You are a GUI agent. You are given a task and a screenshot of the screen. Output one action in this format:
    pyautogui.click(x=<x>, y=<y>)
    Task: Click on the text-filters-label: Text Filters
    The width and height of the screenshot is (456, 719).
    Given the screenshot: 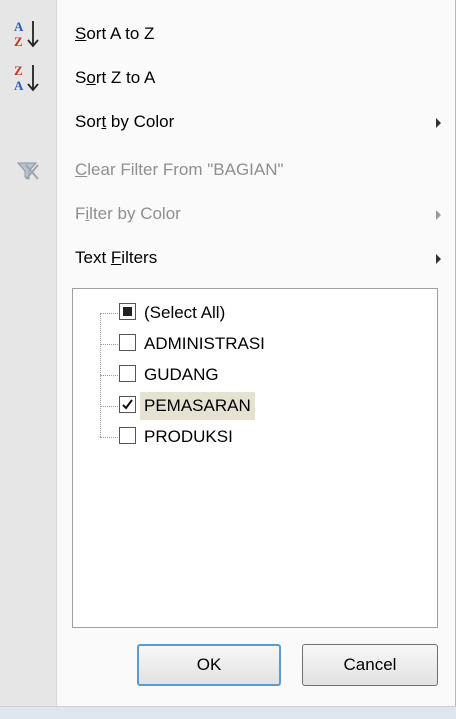 What is the action you would take?
    pyautogui.click(x=116, y=257)
    